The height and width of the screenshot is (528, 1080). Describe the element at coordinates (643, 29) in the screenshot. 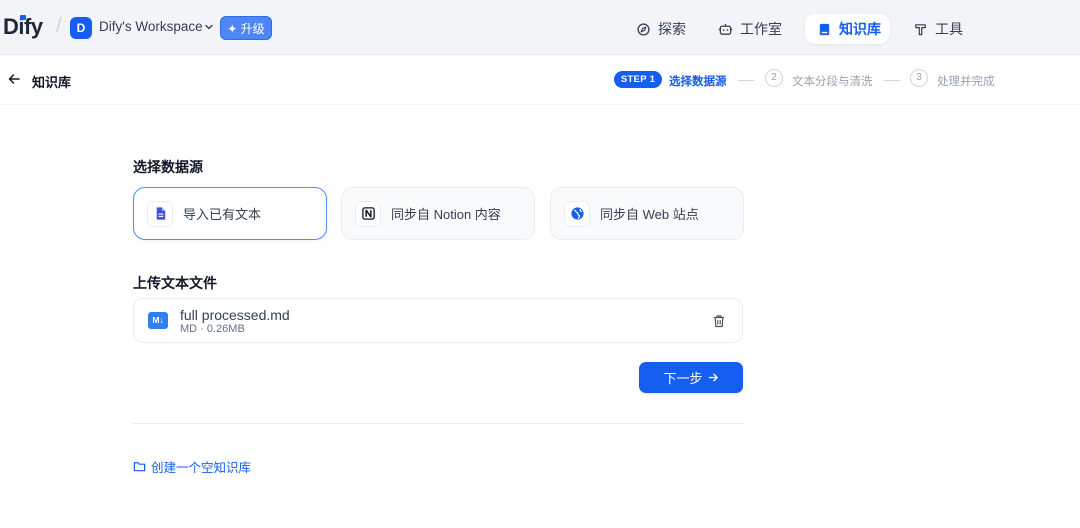

I see `compass-icon` at that location.